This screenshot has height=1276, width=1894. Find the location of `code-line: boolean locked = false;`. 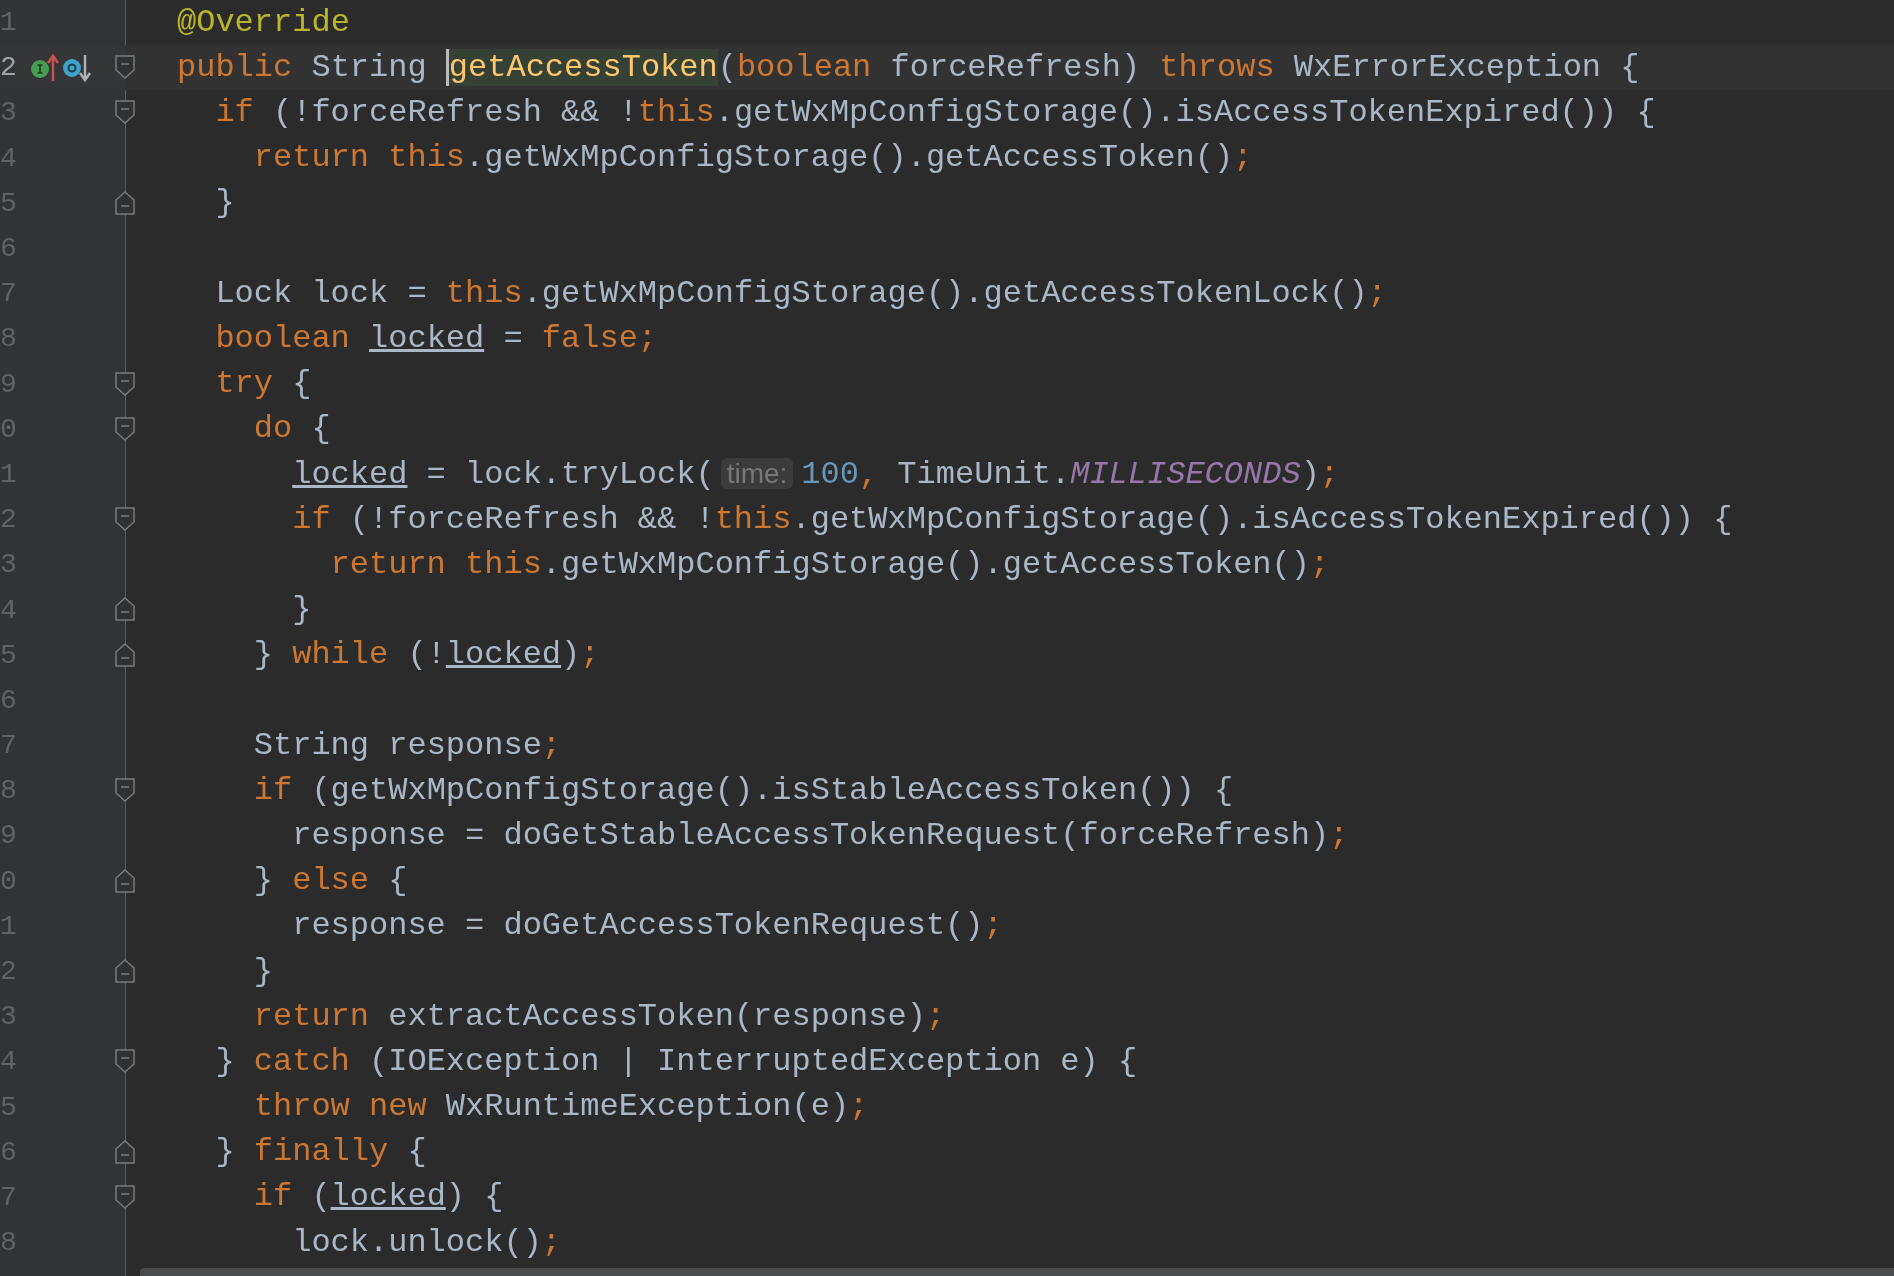

code-line: boolean locked = false; is located at coordinates (436, 338).